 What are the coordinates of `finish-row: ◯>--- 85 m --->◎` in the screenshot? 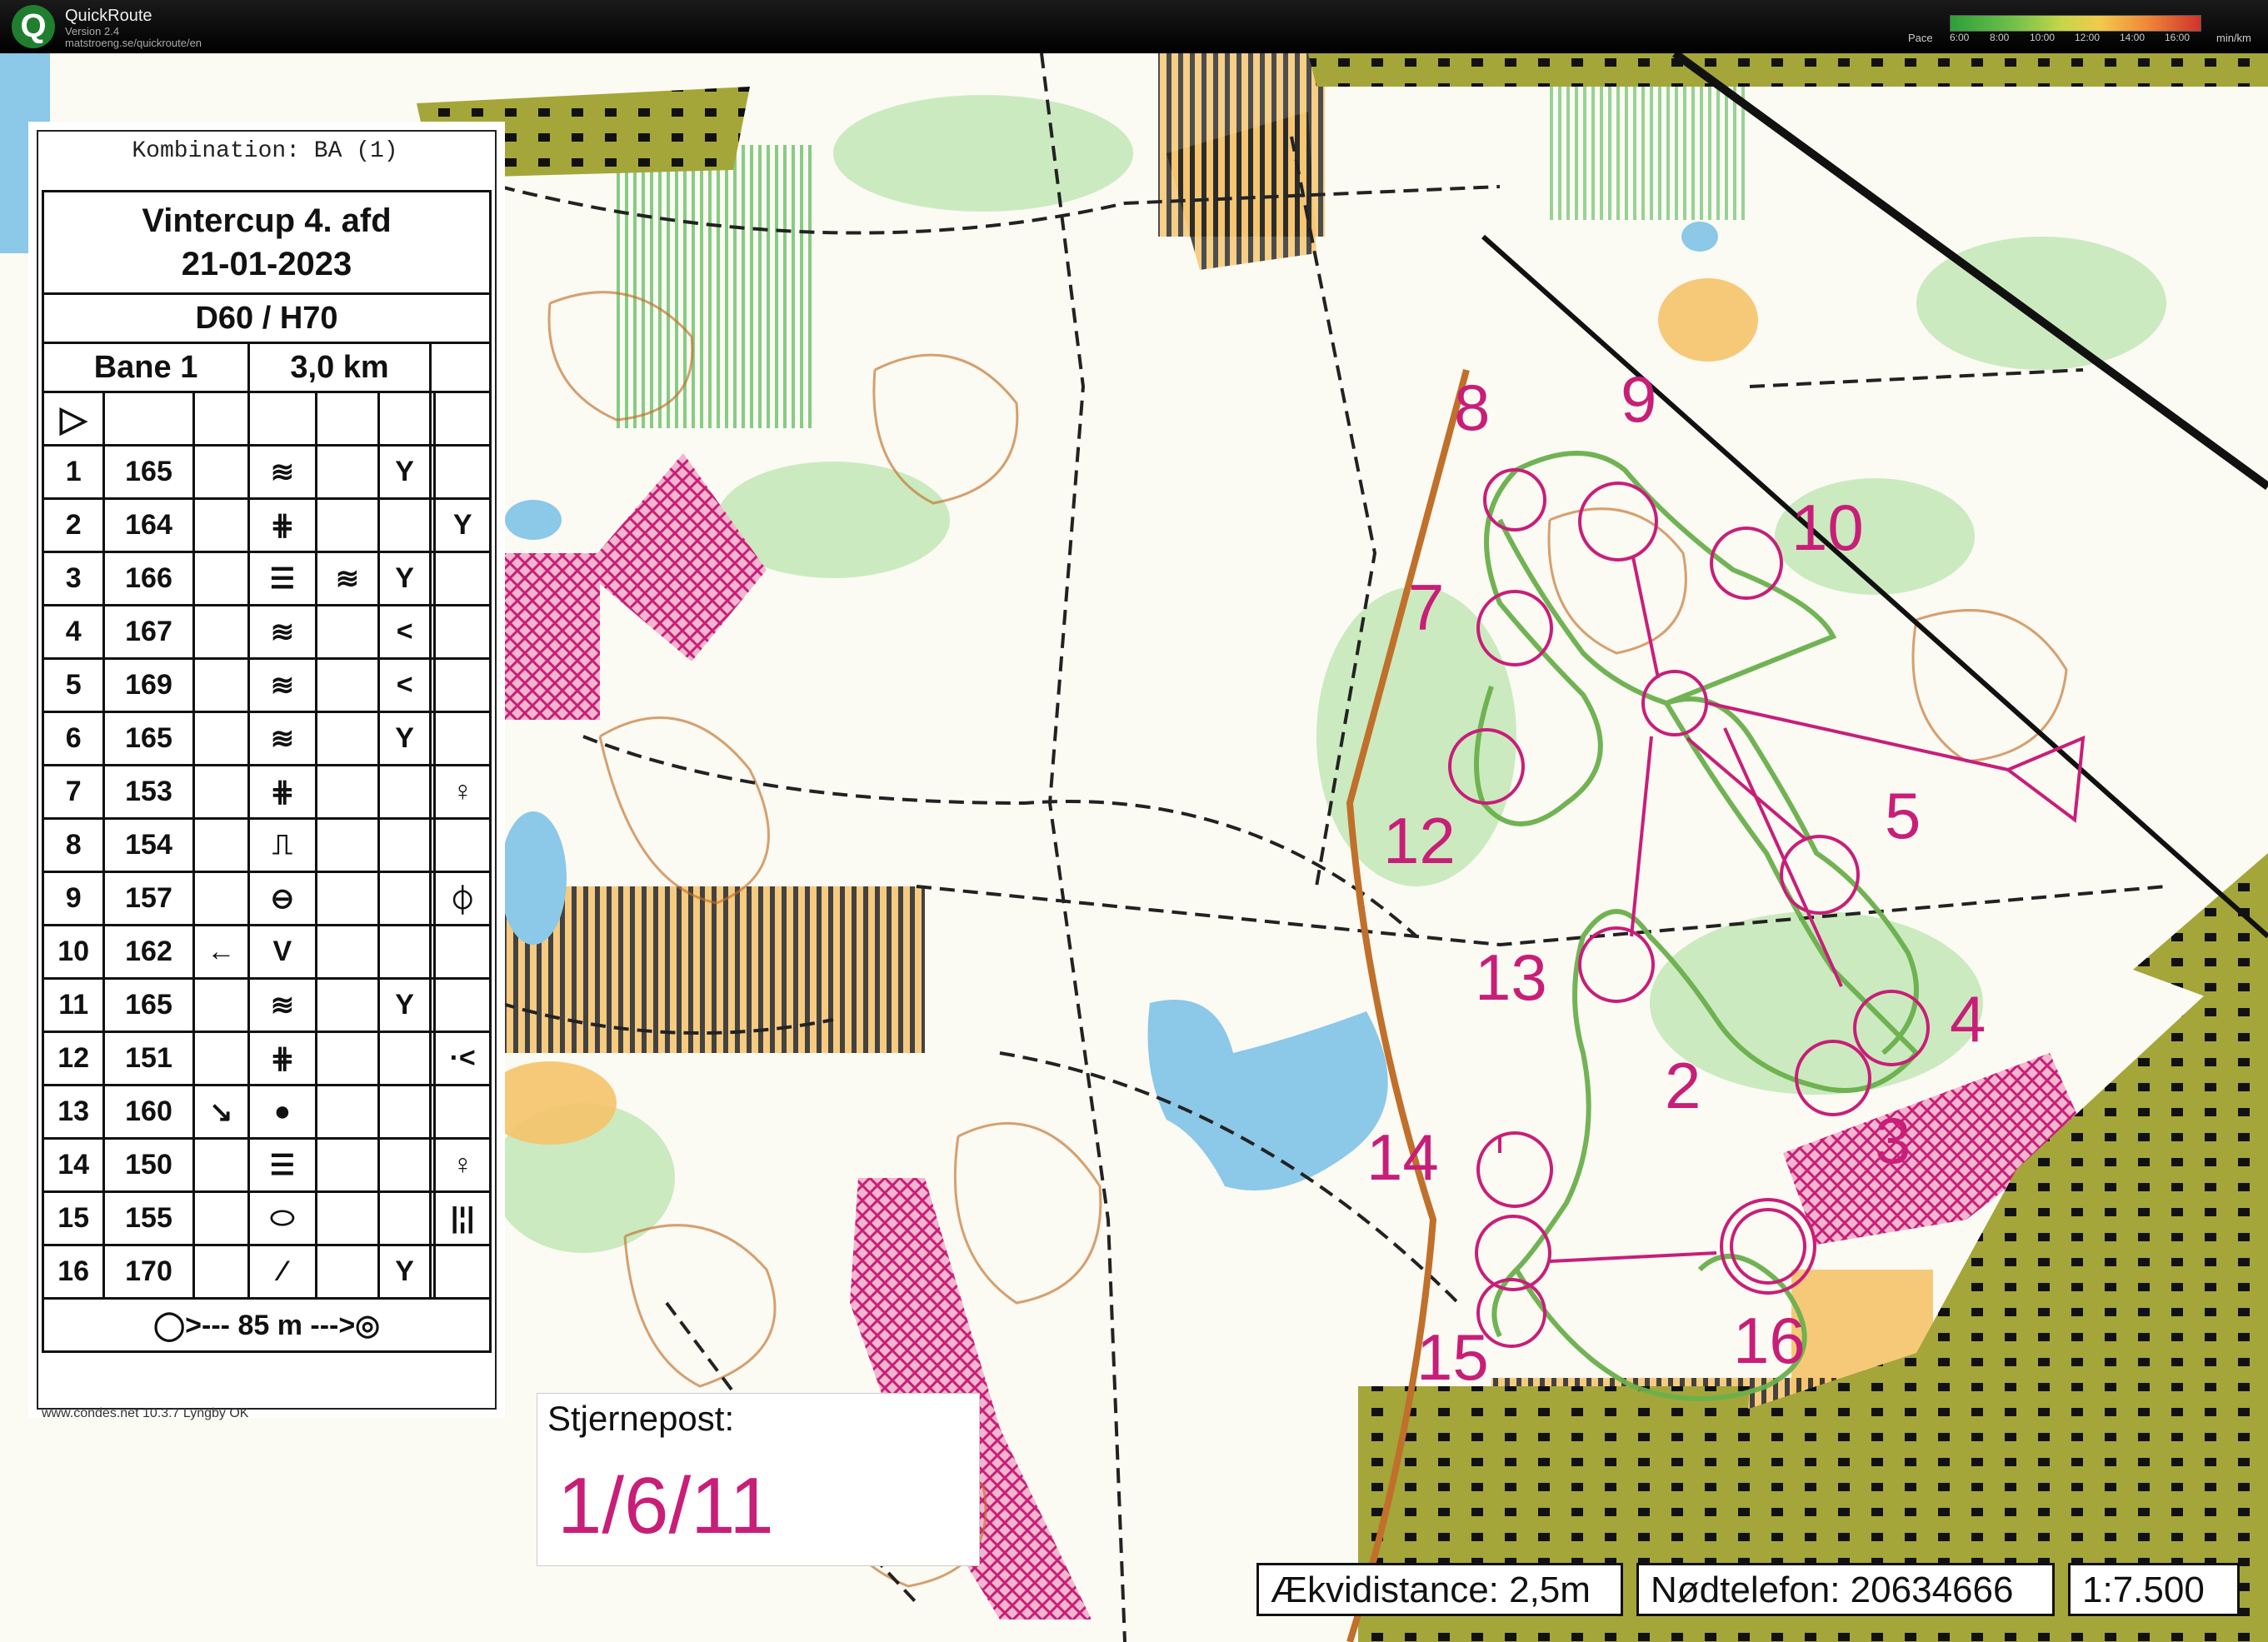 It's located at (267, 1325).